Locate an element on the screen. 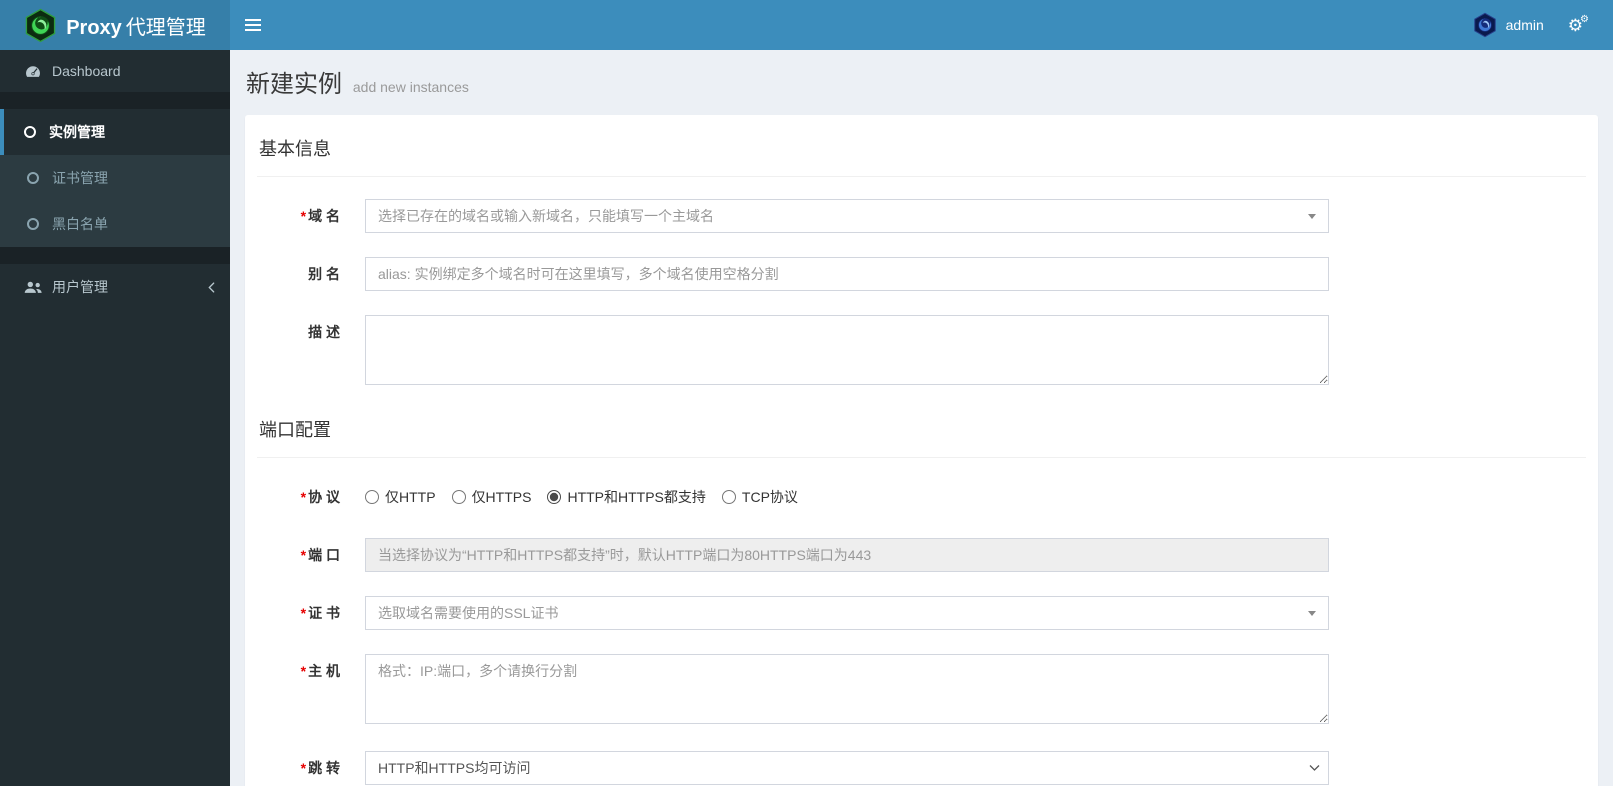  radio-option-http-and-https: HTTP和HTTPS都支持 is located at coordinates (626, 497).